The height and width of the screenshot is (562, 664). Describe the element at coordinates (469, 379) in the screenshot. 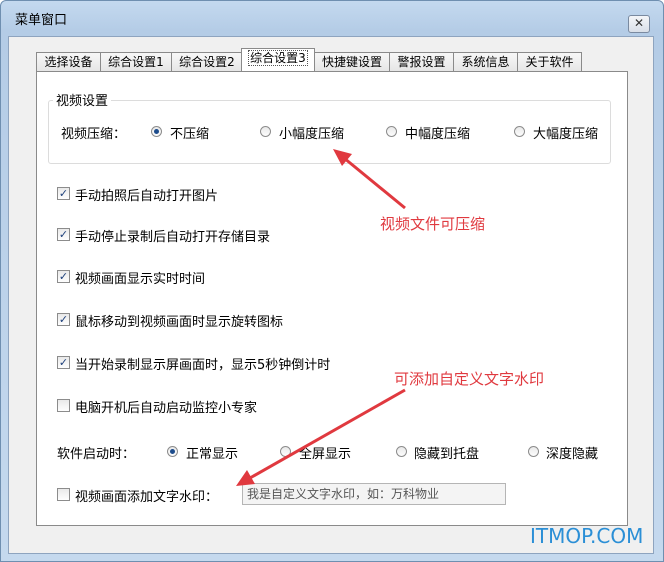

I see `annotation-watermark: 可添加自定义文字水印` at that location.